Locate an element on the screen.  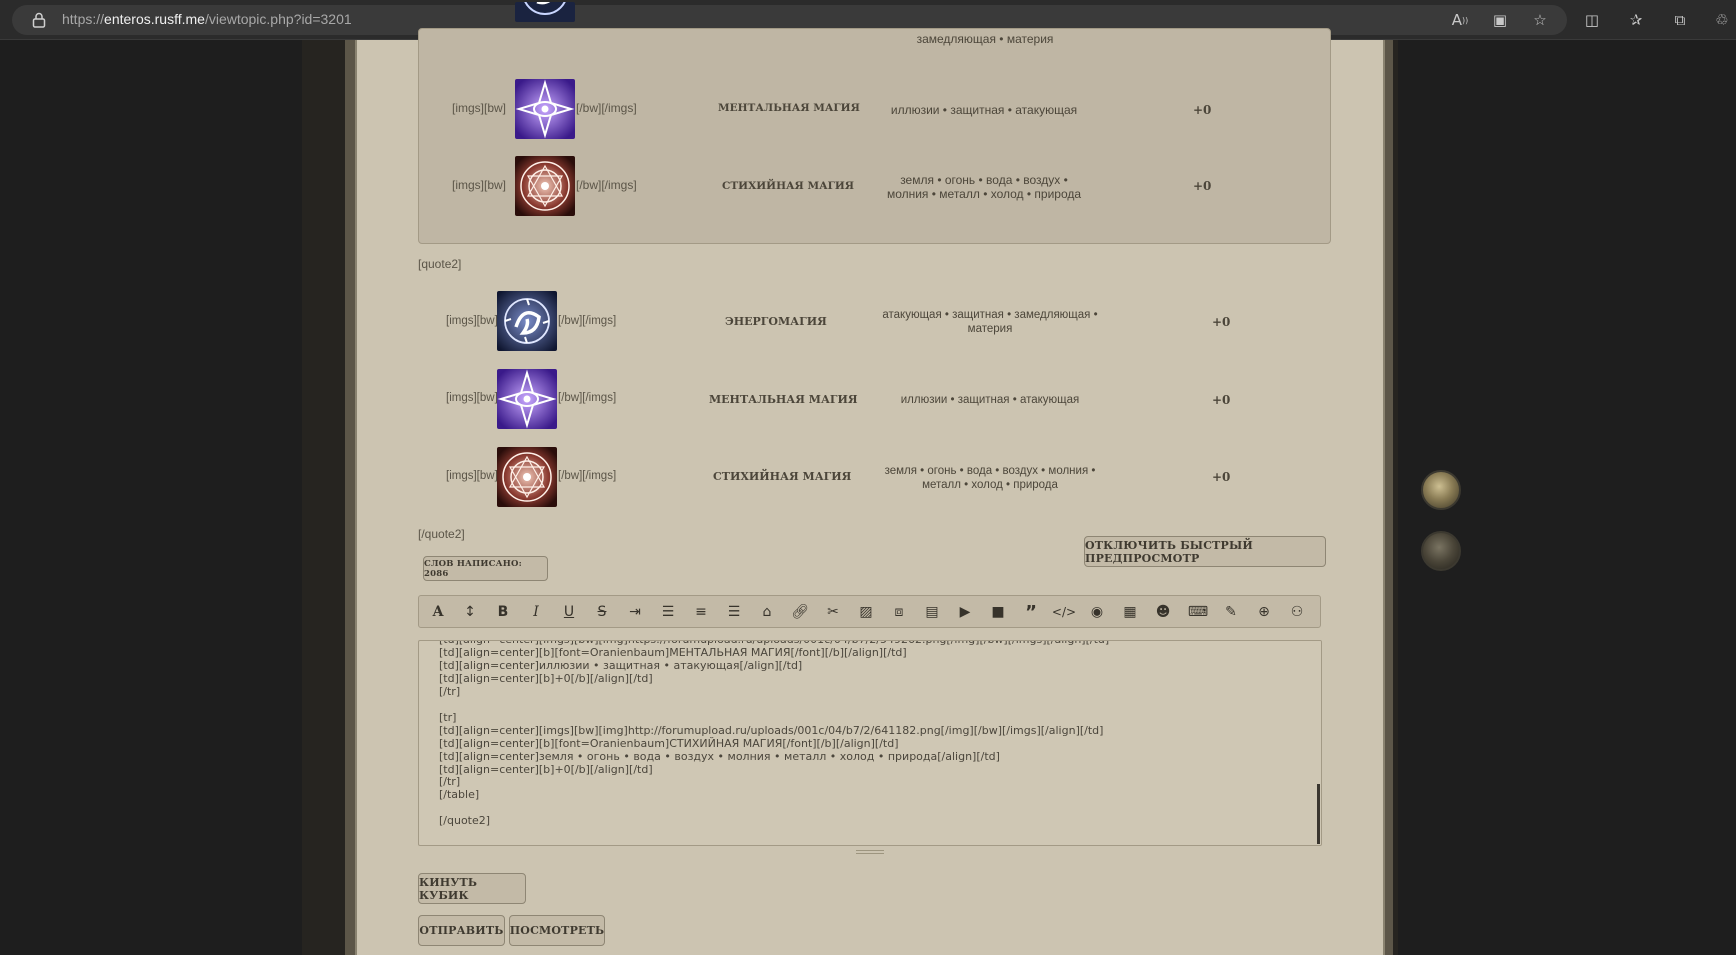
magic-desc-line: металл • холод • природа is located at coordinates (990, 485).